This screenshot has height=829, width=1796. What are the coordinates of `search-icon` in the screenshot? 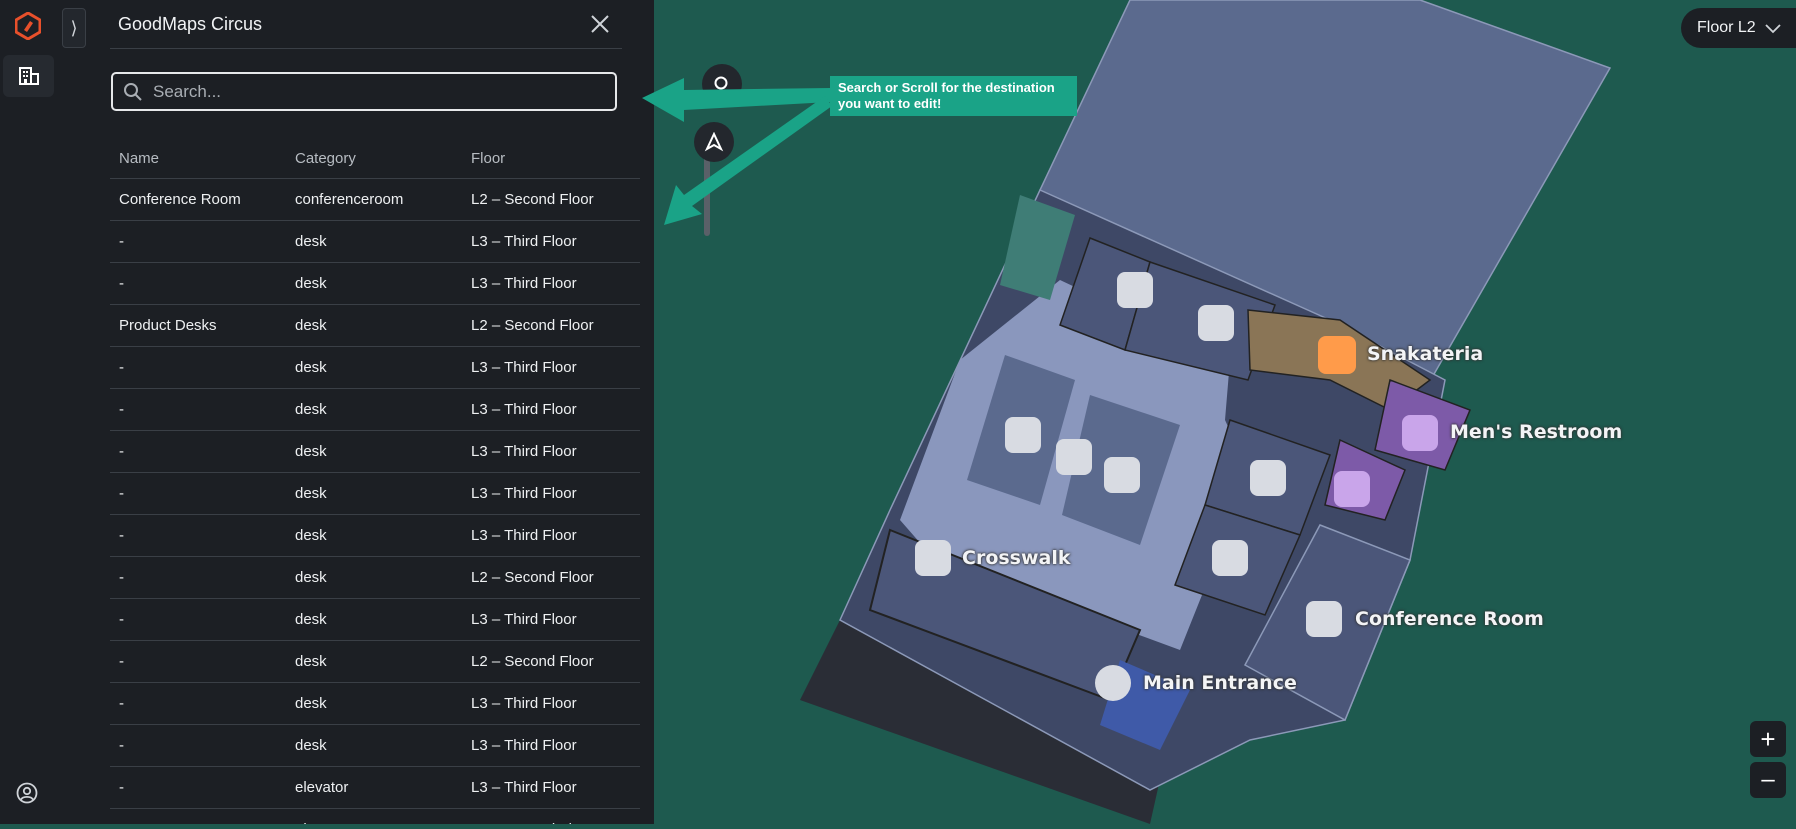 It's located at (133, 91).